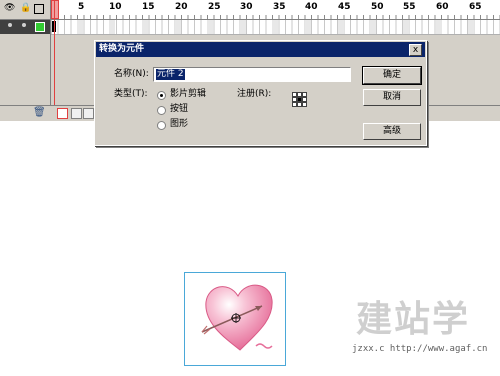 The image size is (500, 376). Describe the element at coordinates (122, 49) in the screenshot. I see `dialog-title: 转换为元件` at that location.